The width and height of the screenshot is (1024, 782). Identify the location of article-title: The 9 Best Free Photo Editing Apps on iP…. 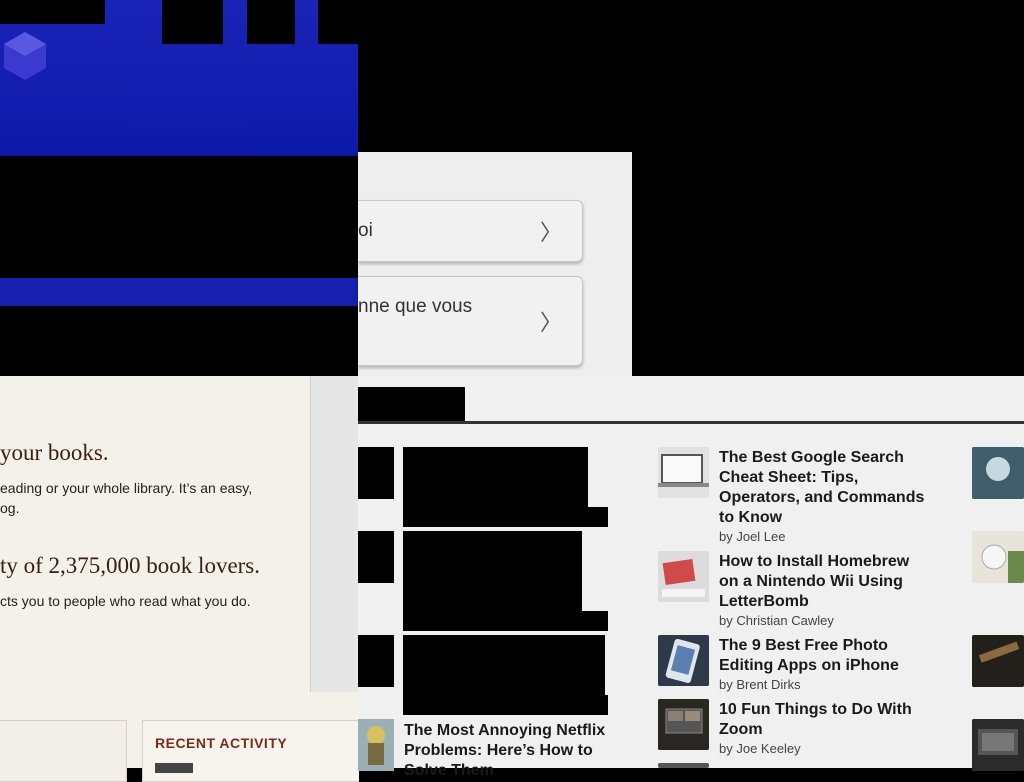
(824, 656).